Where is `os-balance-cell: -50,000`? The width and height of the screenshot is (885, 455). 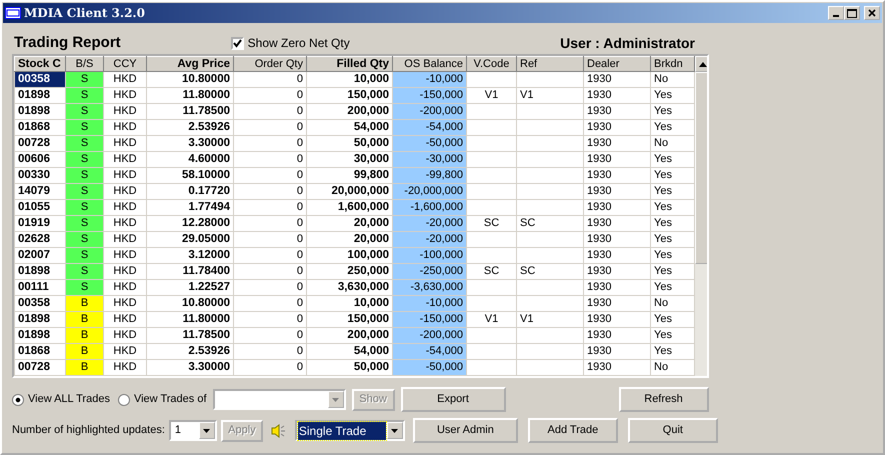
os-balance-cell: -50,000 is located at coordinates (429, 368).